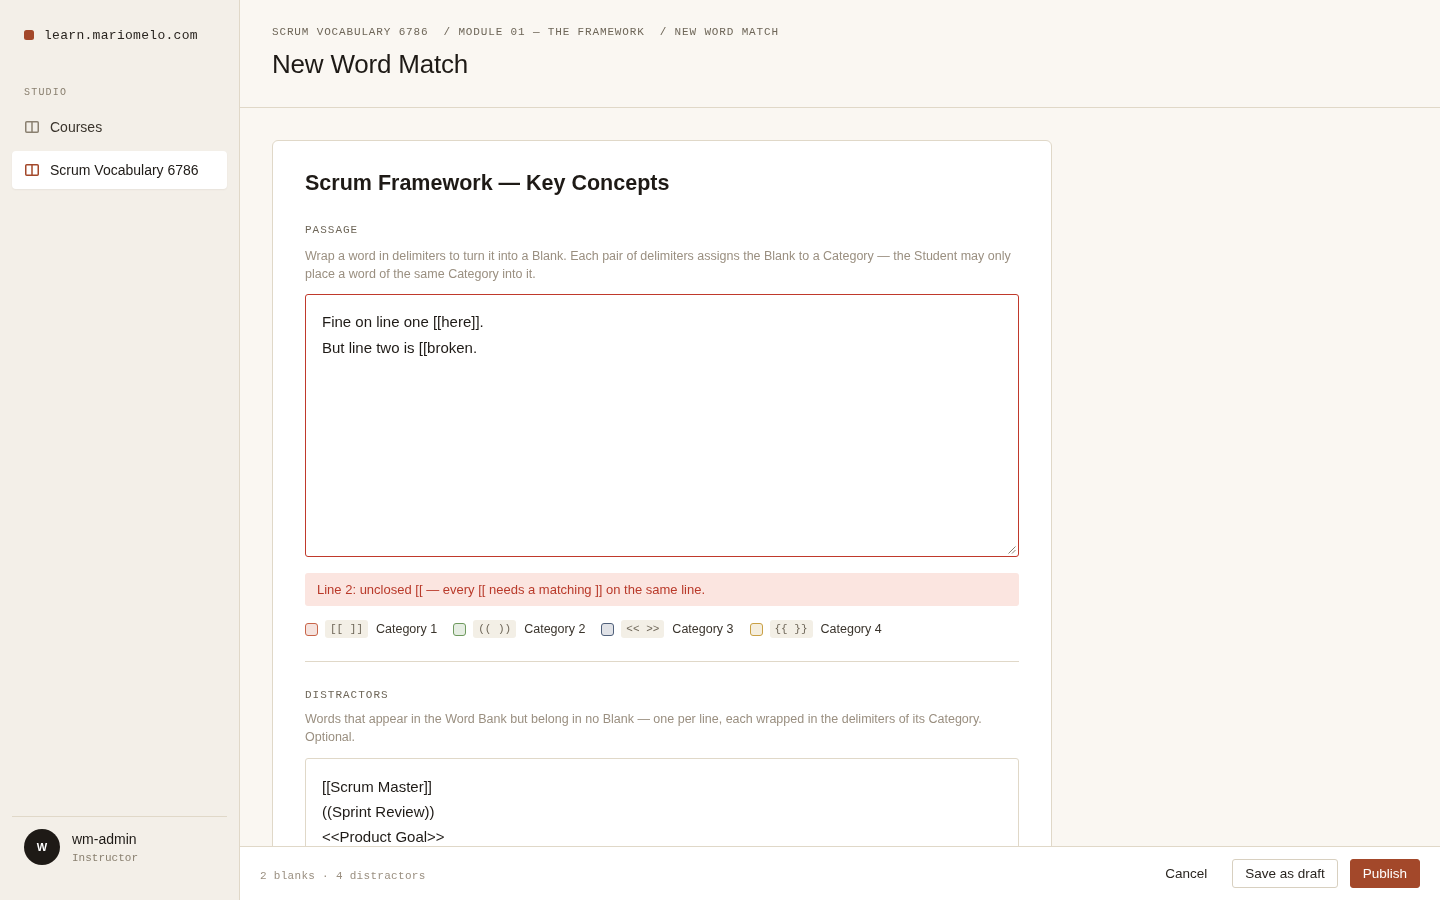  Describe the element at coordinates (487, 183) in the screenshot. I see `card-title: Scrum Framework — Key Concepts` at that location.